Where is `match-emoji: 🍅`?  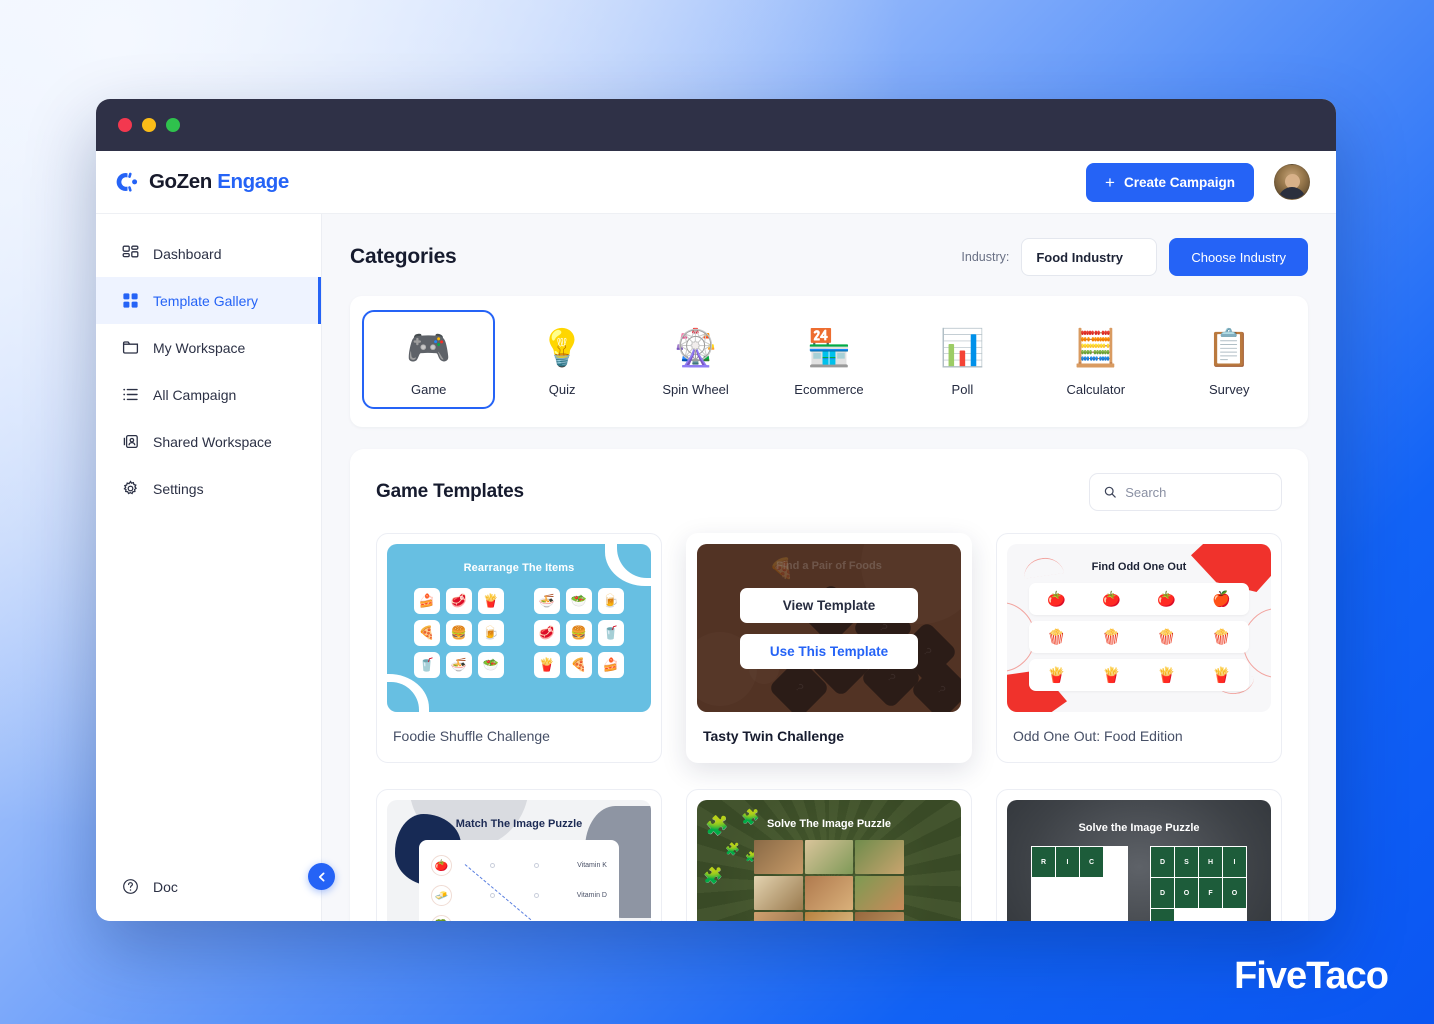
match-emoji: 🍅 is located at coordinates (441, 865).